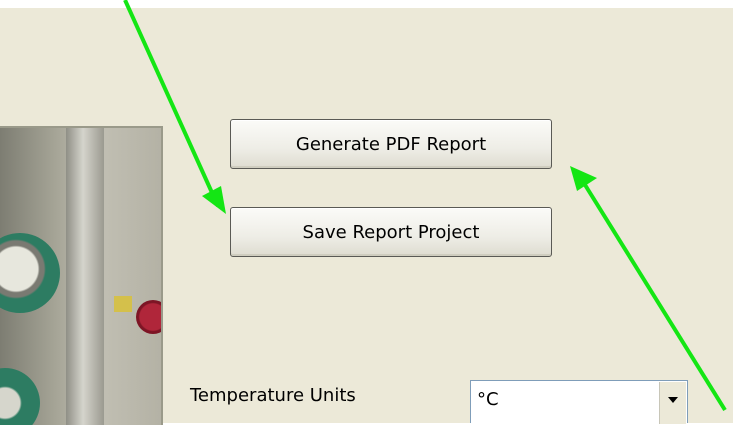 The image size is (733, 425). What do you see at coordinates (273, 395) in the screenshot?
I see `temperature-units-label: Temperature Units` at bounding box center [273, 395].